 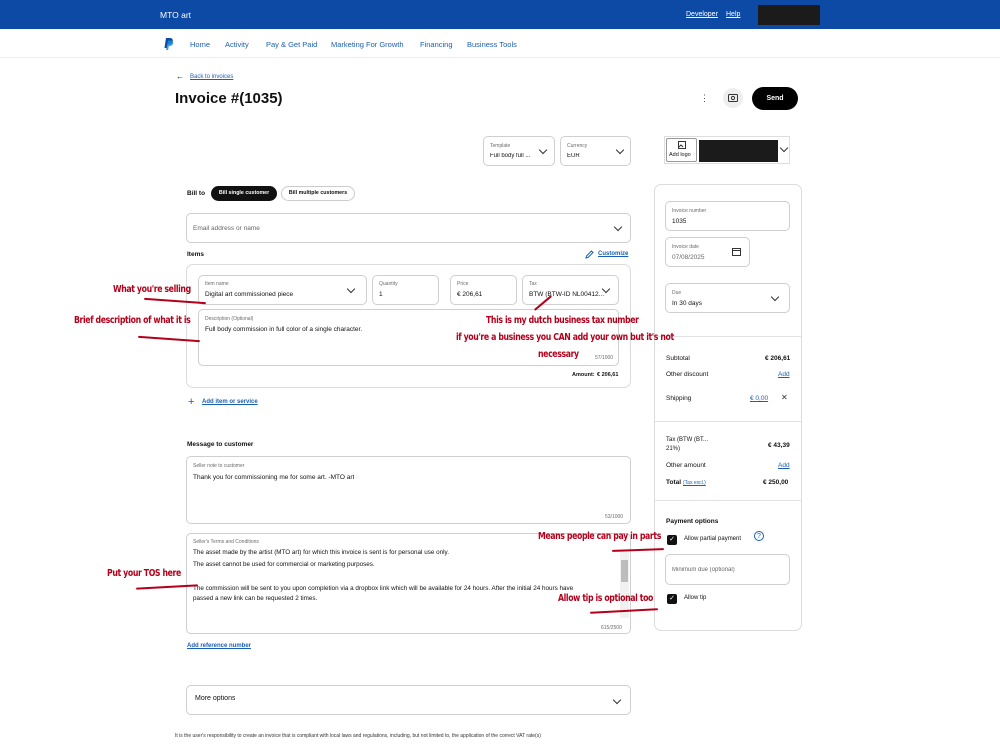 I want to click on add-other-amount-link: Add, so click(x=784, y=465).